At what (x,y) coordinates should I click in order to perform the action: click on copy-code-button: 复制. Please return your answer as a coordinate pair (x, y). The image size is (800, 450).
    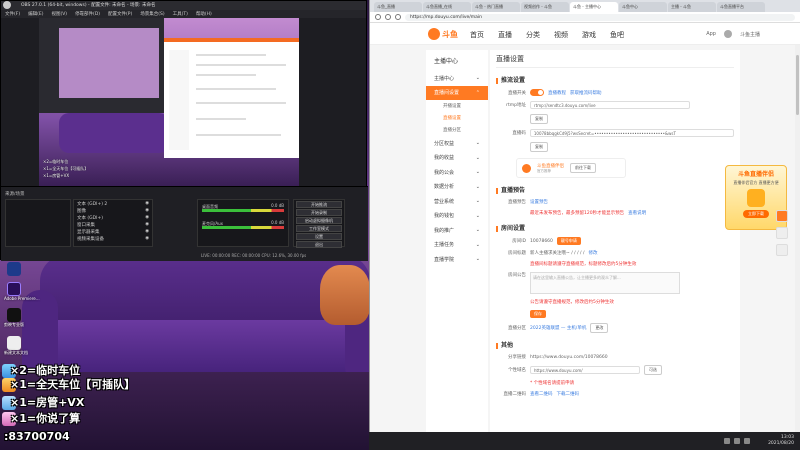
    Looking at the image, I should click on (539, 147).